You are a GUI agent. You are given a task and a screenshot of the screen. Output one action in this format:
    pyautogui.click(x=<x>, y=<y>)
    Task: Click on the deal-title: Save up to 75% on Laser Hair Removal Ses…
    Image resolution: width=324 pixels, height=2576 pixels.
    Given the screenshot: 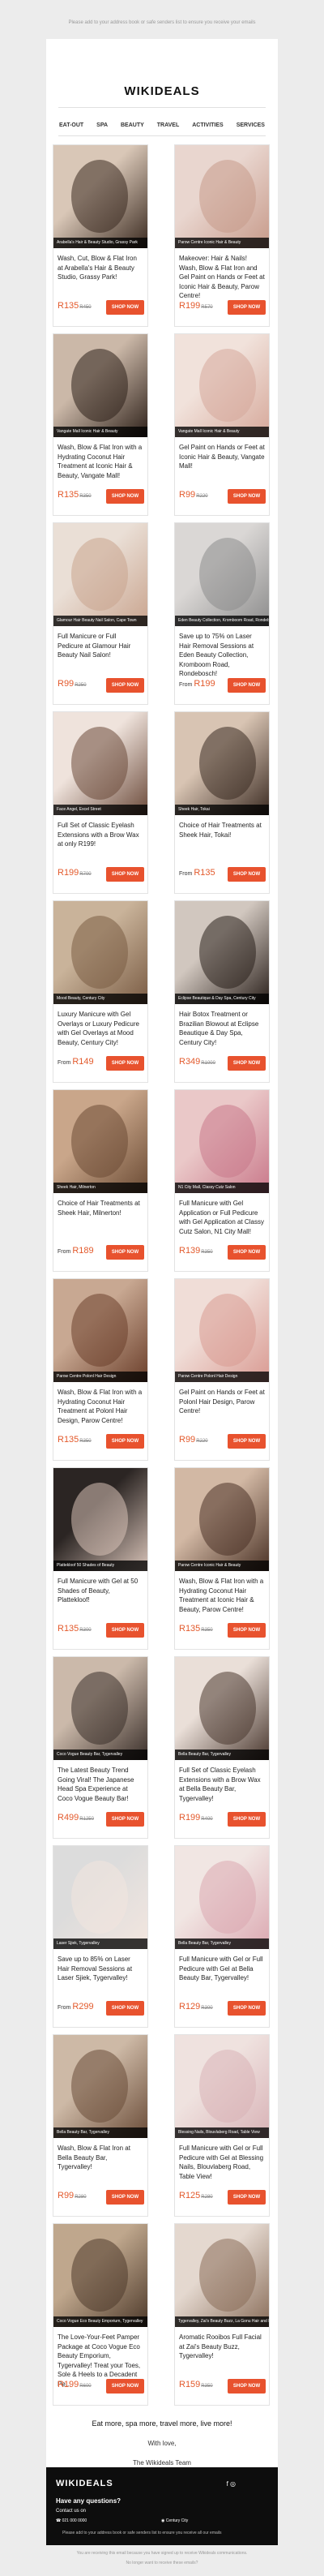 What is the action you would take?
    pyautogui.click(x=222, y=655)
    